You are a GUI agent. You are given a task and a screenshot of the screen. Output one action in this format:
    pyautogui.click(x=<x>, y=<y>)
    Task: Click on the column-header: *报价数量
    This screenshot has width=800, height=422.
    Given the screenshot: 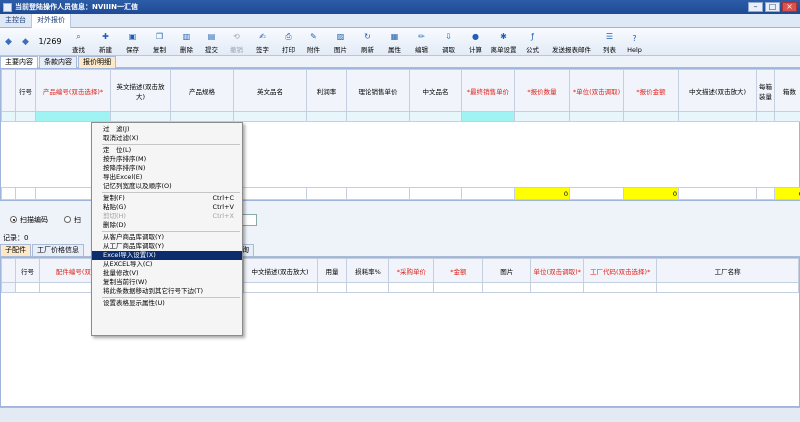 What is the action you would take?
    pyautogui.click(x=542, y=90)
    